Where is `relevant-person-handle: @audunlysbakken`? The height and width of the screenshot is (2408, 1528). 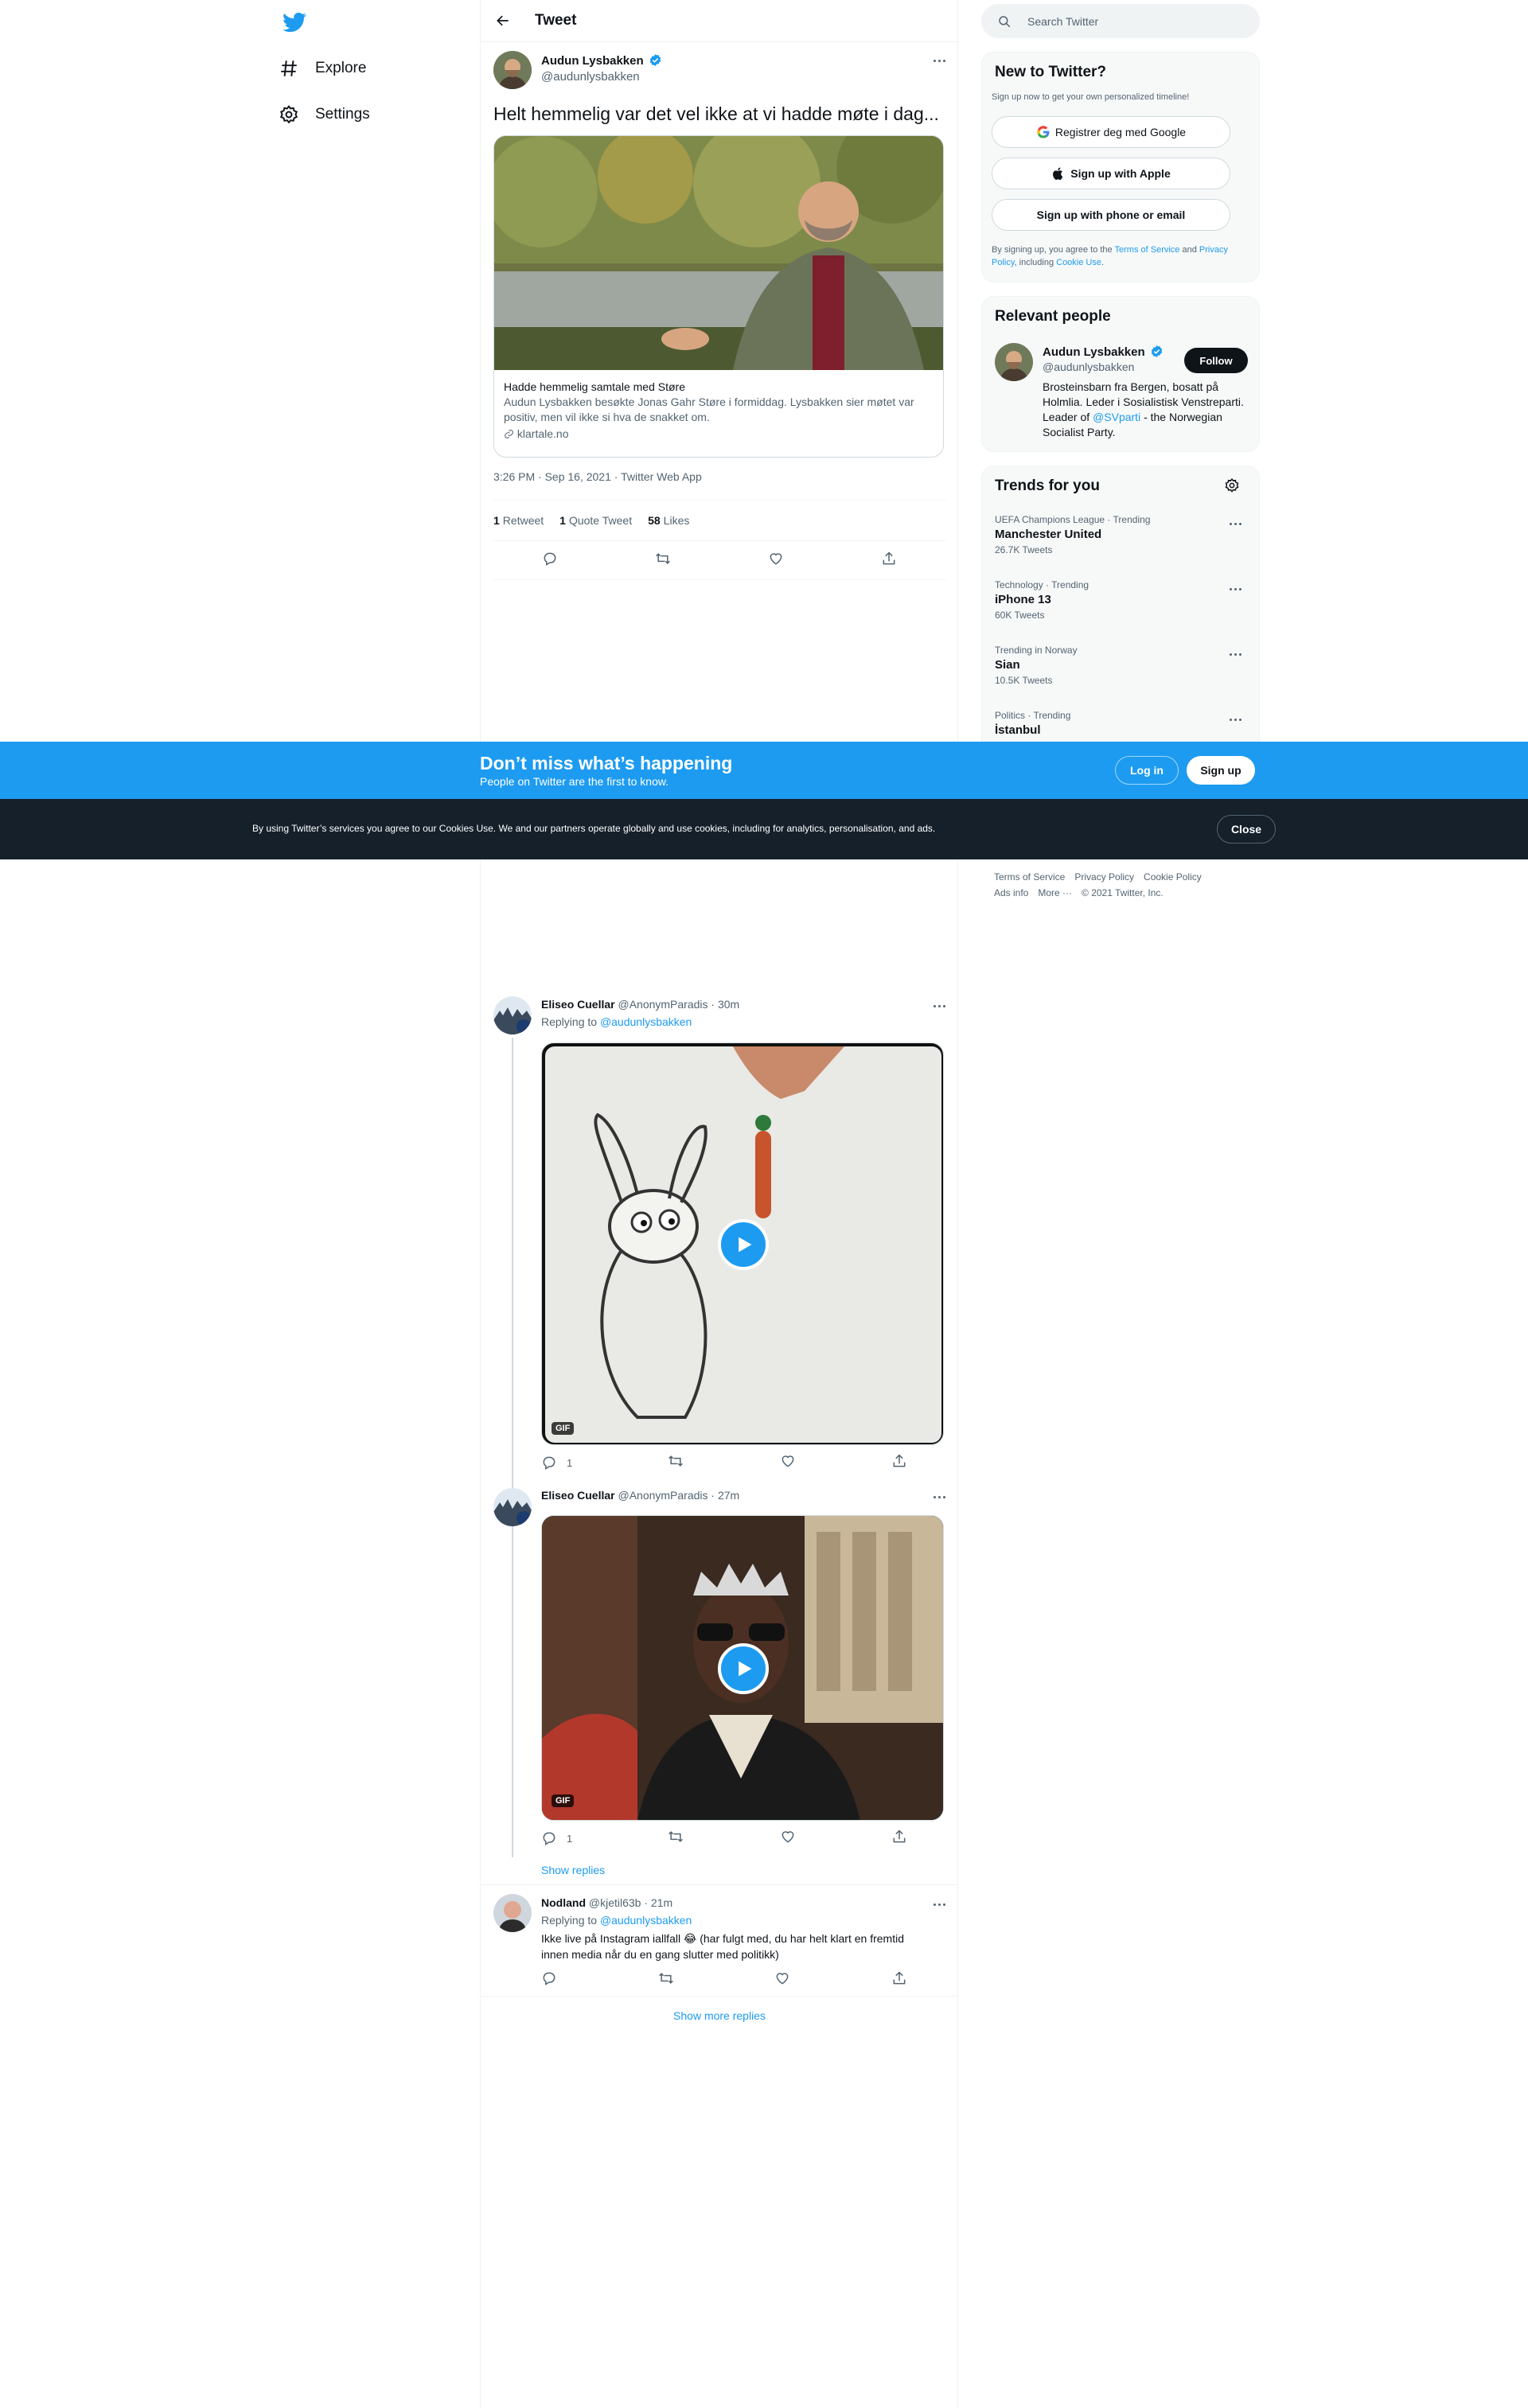 relevant-person-handle: @audunlysbakken is located at coordinates (1089, 367).